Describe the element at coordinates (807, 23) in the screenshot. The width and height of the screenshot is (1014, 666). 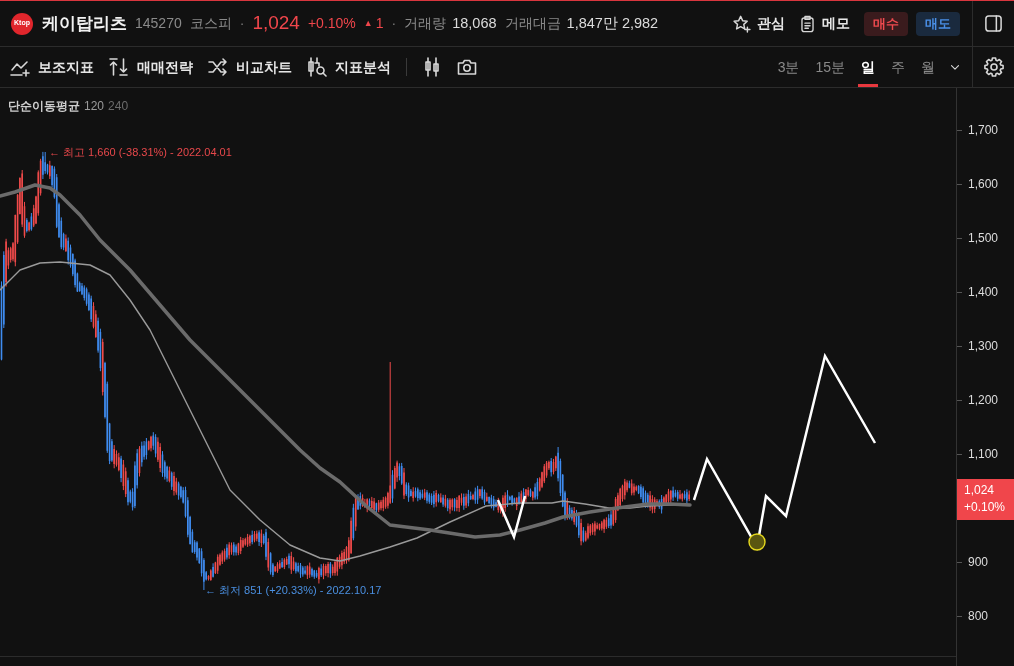
I see `clipboard-icon` at that location.